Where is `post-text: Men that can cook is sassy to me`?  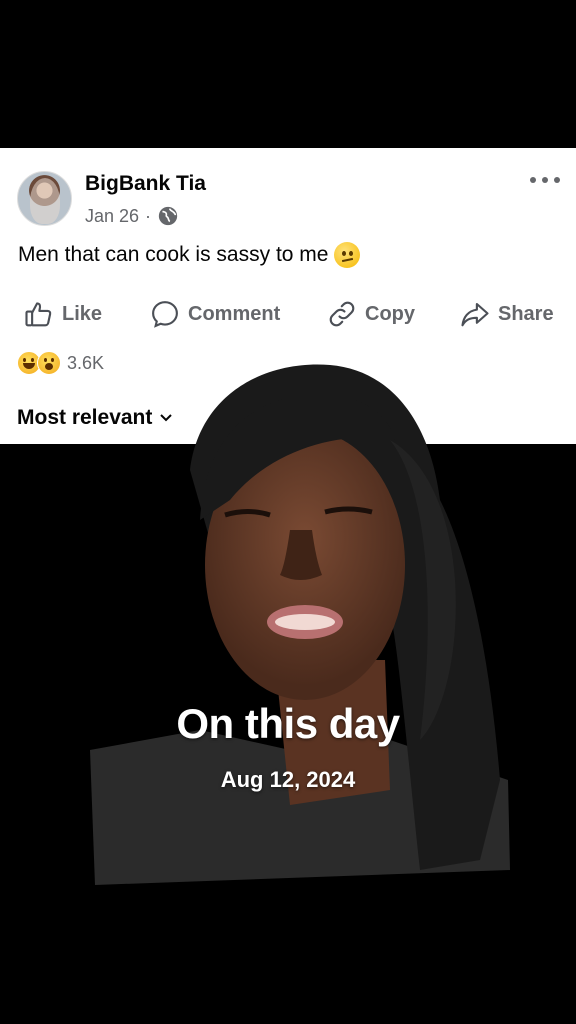
post-text: Men that can cook is sassy to me is located at coordinates (189, 255).